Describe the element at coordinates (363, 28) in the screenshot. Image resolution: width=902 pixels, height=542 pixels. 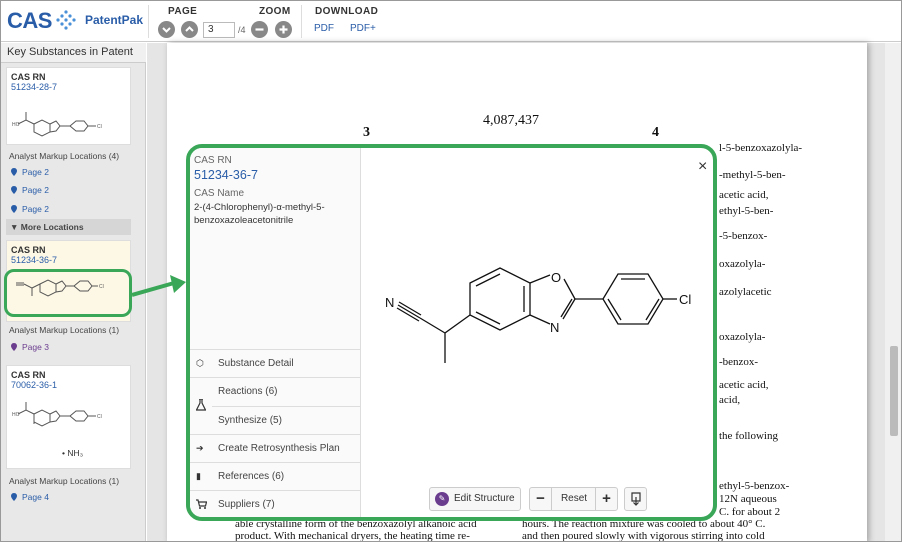
I see `pdf-plus-download-link: PDF+` at that location.